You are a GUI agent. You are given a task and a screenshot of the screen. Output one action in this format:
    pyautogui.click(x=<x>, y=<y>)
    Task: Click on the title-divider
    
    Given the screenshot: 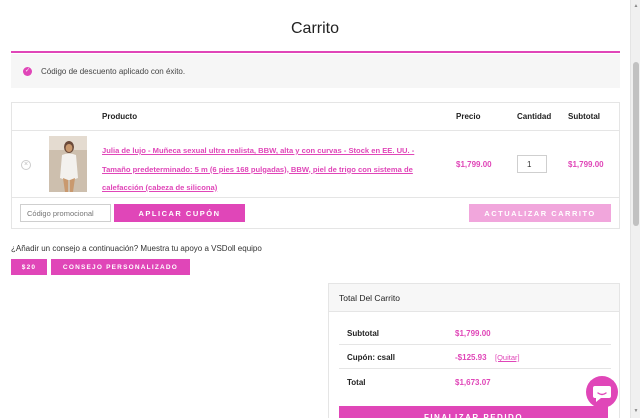 What is the action you would take?
    pyautogui.click(x=315, y=52)
    